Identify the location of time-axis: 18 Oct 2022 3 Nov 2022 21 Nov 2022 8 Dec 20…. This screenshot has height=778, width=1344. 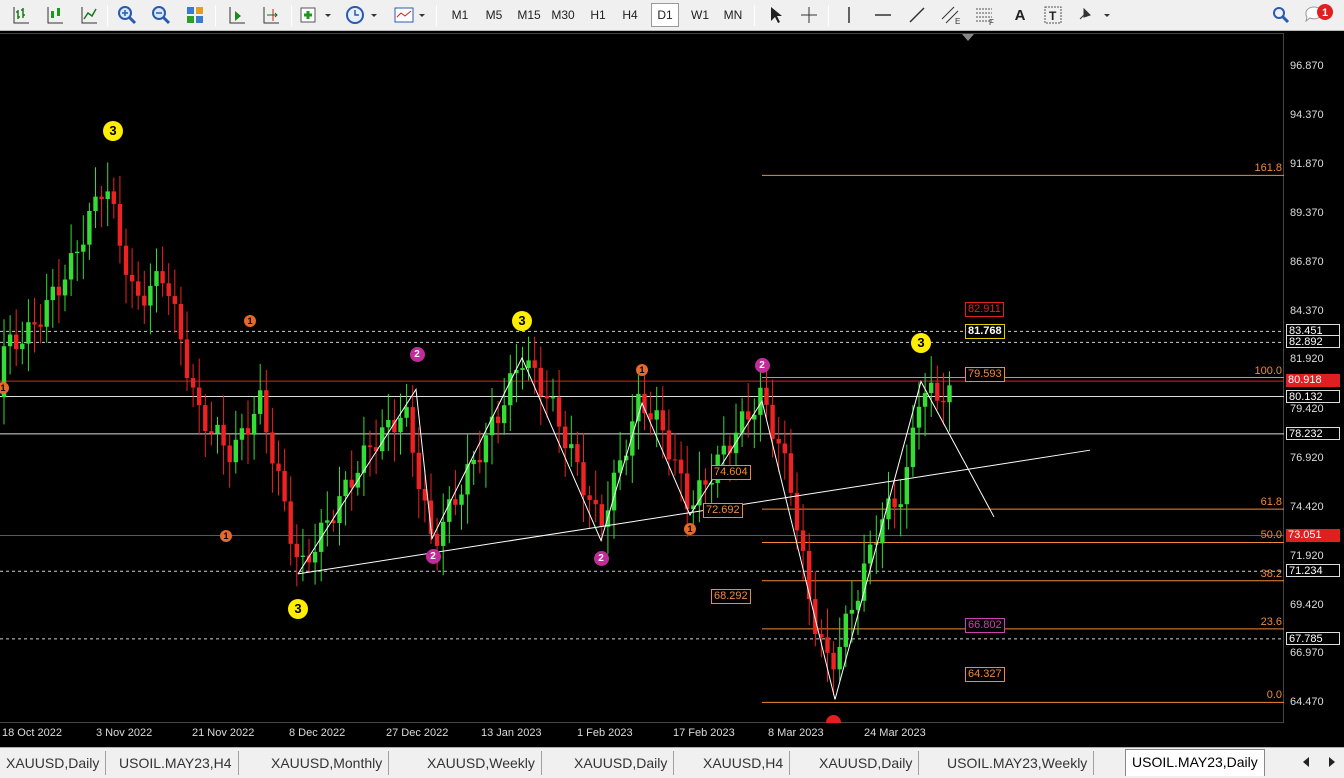
(642, 735).